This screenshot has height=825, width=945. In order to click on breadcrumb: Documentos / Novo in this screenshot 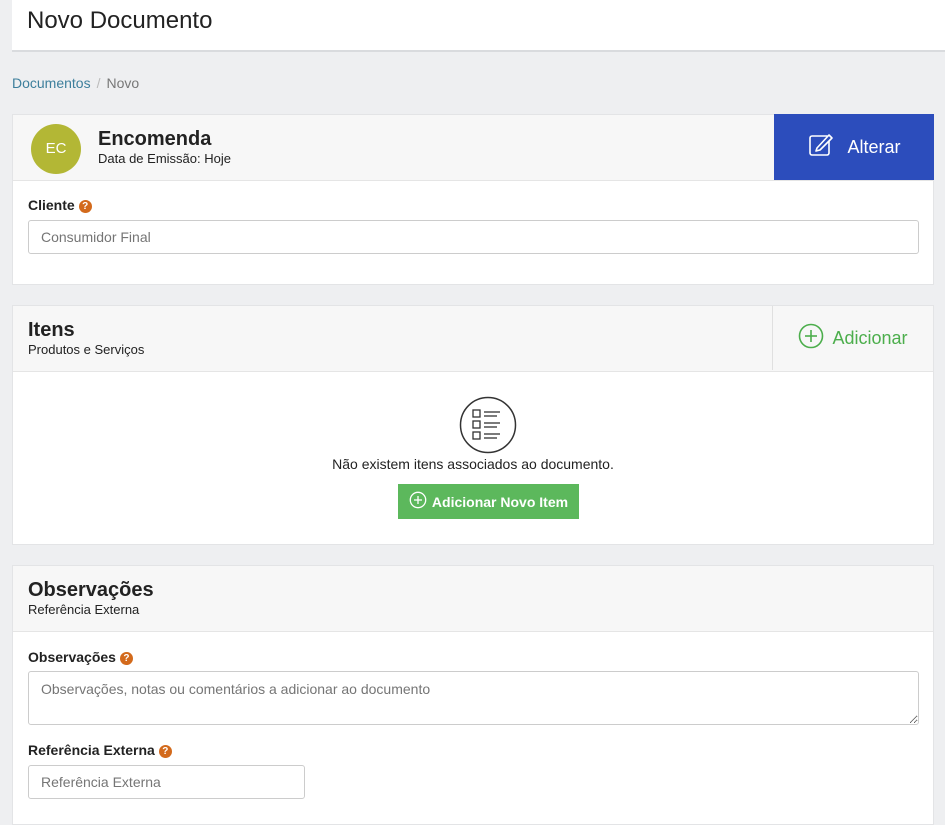, I will do `click(75, 83)`.